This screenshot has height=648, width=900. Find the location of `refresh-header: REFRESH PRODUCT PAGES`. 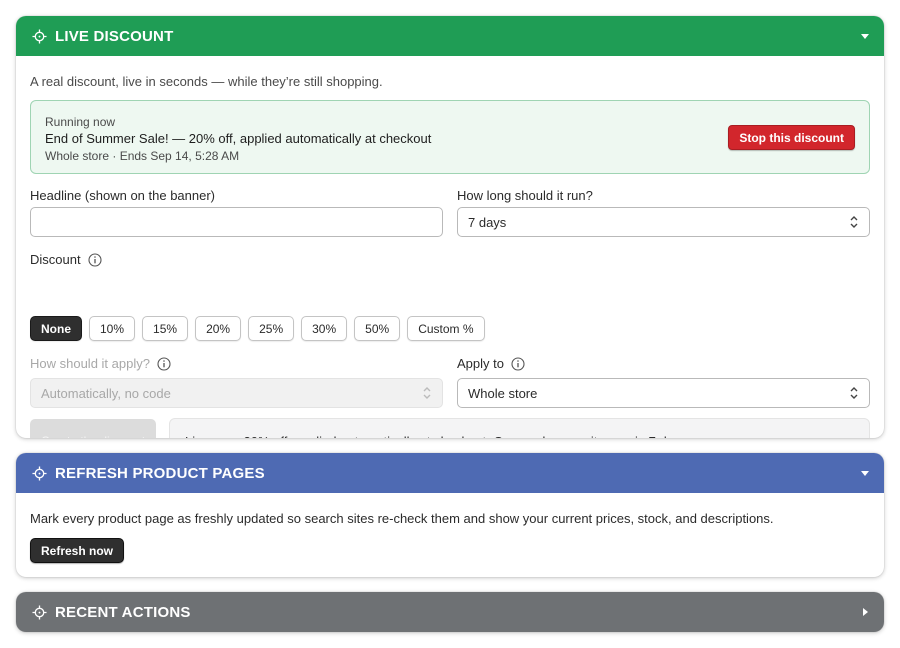

refresh-header: REFRESH PRODUCT PAGES is located at coordinates (450, 473).